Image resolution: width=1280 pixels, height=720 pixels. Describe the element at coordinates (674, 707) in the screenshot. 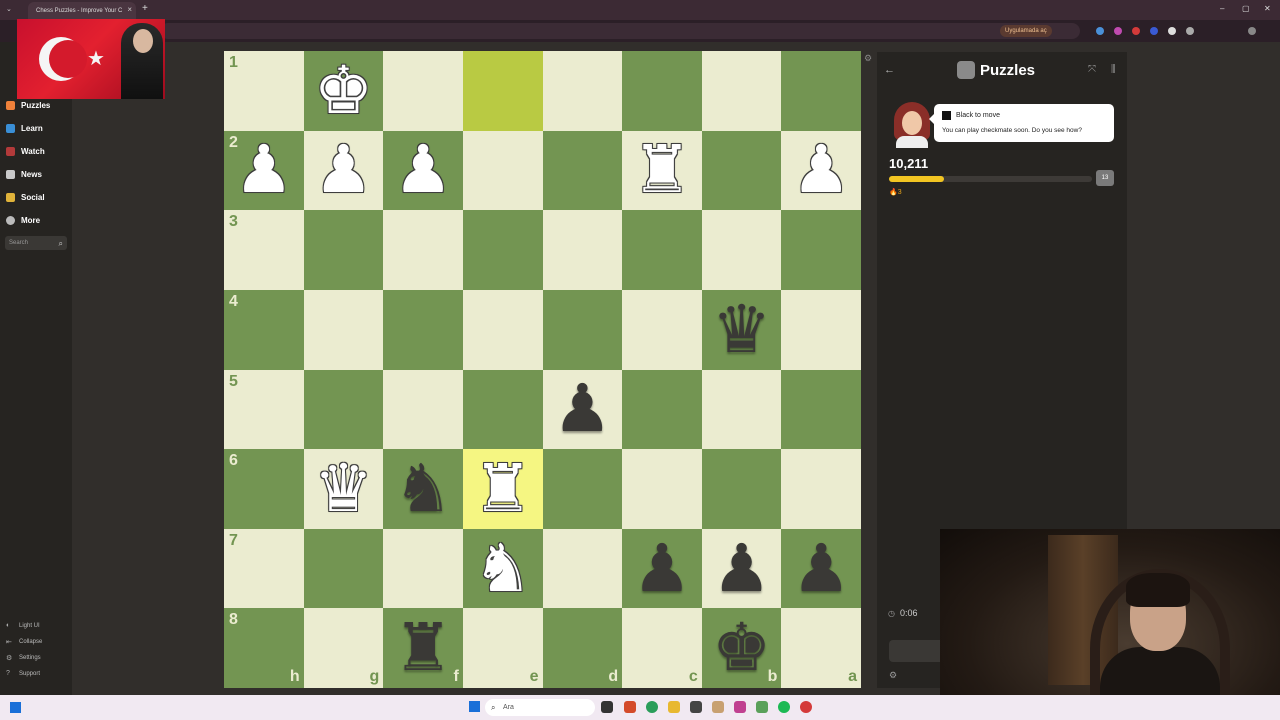

I see `folder-icon` at that location.